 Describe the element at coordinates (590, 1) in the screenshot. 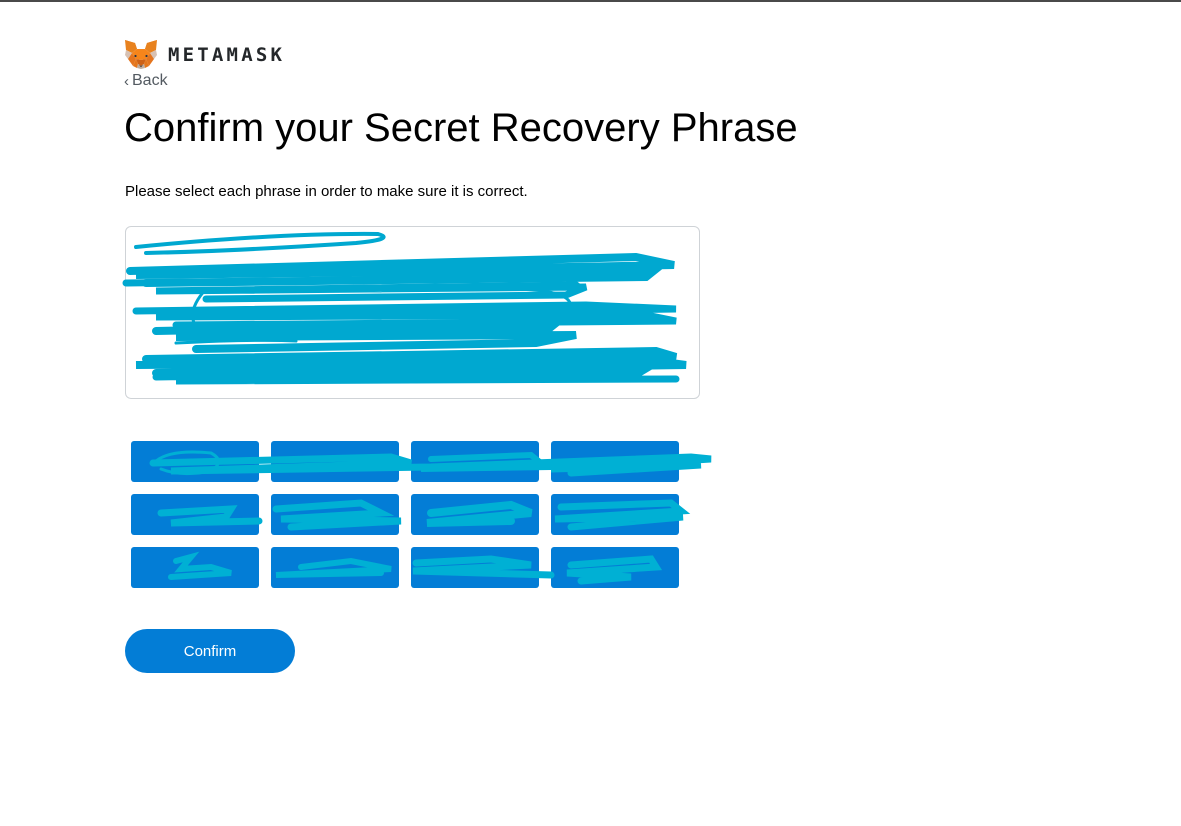

I see `window-top-border` at that location.